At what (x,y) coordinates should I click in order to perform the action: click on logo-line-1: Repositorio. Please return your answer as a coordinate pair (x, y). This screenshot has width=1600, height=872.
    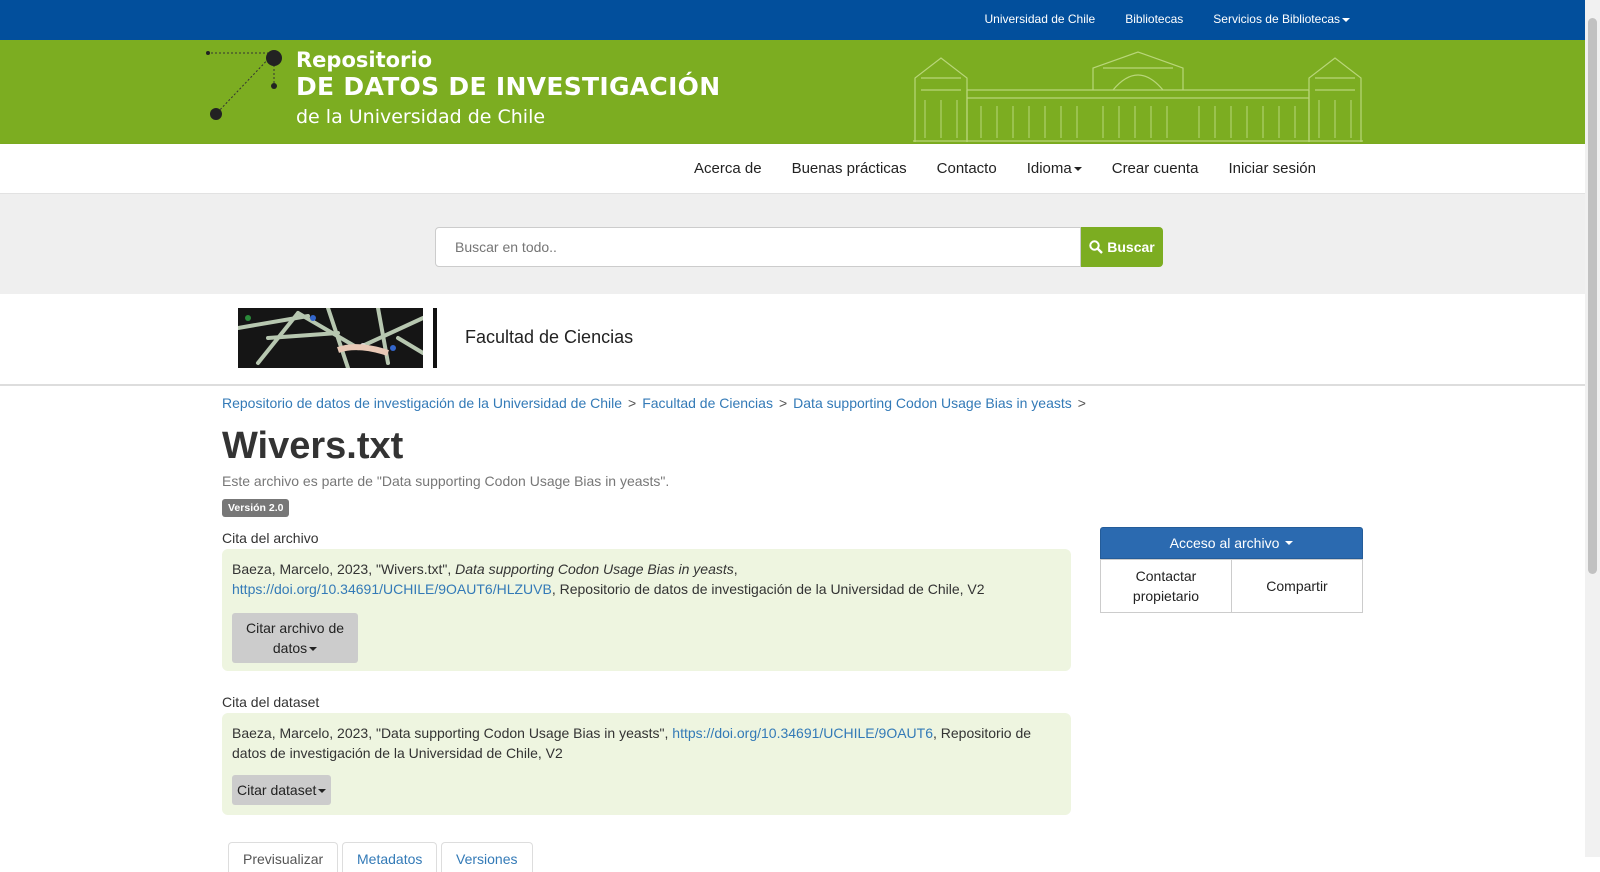
    Looking at the image, I should click on (364, 60).